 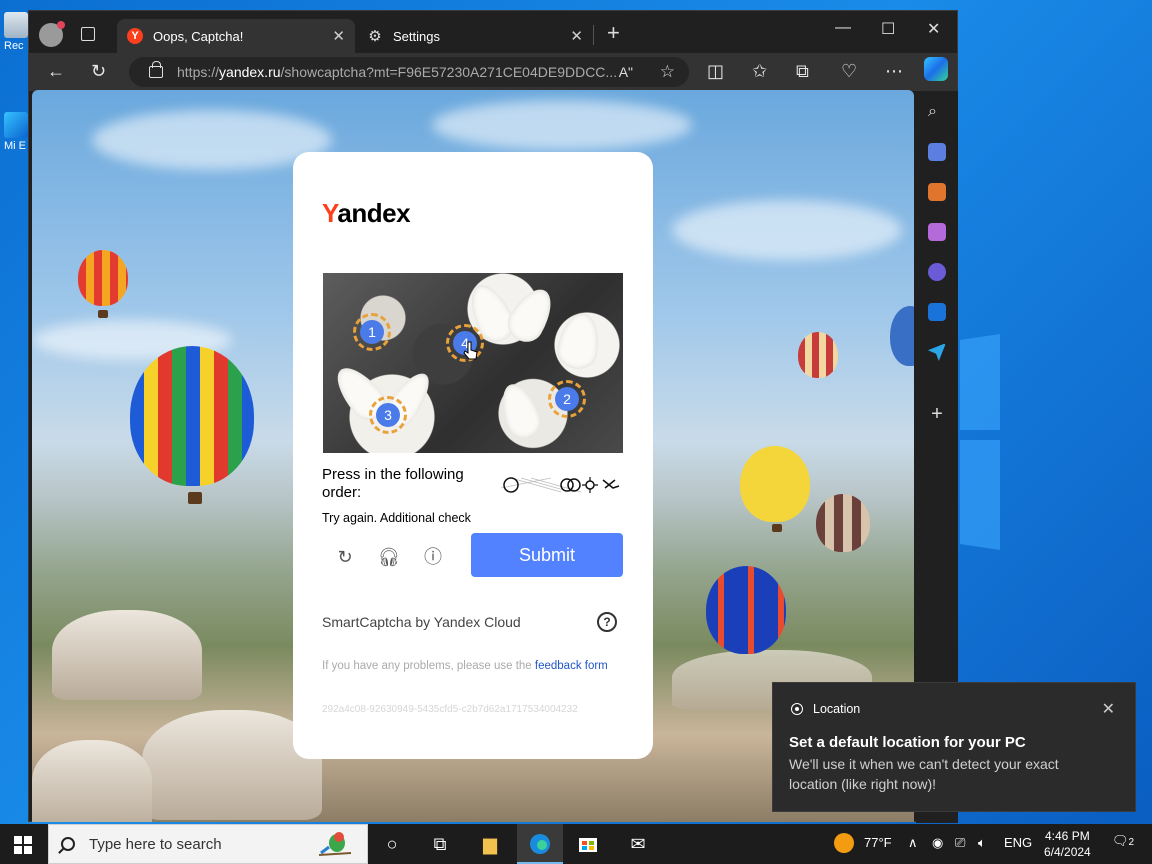 I want to click on refresh-captcha-icon: ↻, so click(x=345, y=557).